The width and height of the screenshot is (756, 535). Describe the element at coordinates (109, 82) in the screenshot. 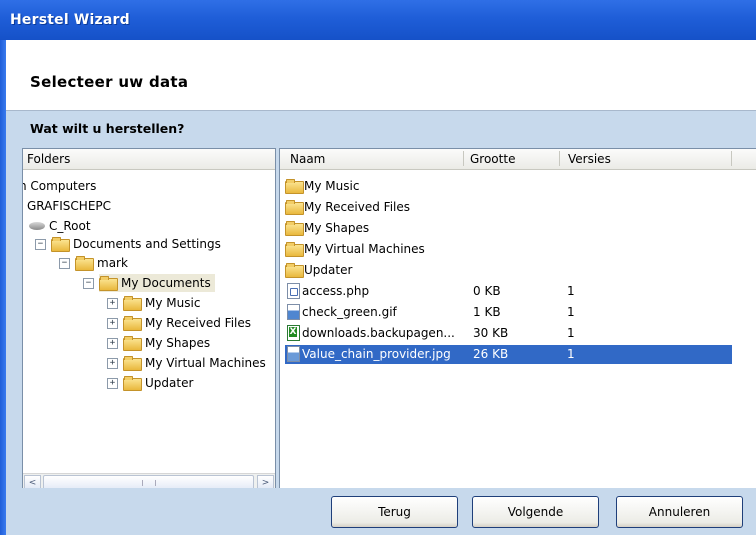

I see `page-title: Selecteer uw data` at that location.